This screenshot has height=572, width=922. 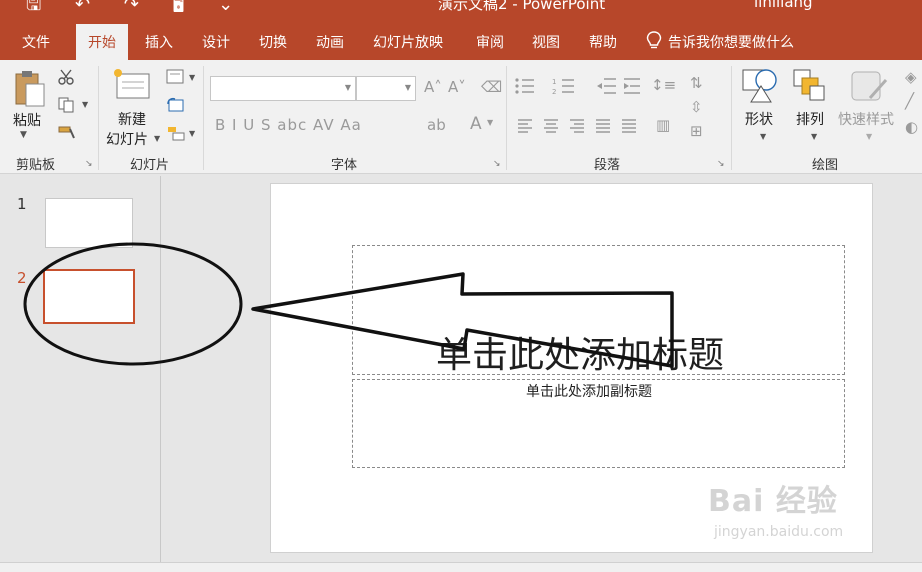 What do you see at coordinates (476, 124) in the screenshot?
I see `font-color-button: A` at bounding box center [476, 124].